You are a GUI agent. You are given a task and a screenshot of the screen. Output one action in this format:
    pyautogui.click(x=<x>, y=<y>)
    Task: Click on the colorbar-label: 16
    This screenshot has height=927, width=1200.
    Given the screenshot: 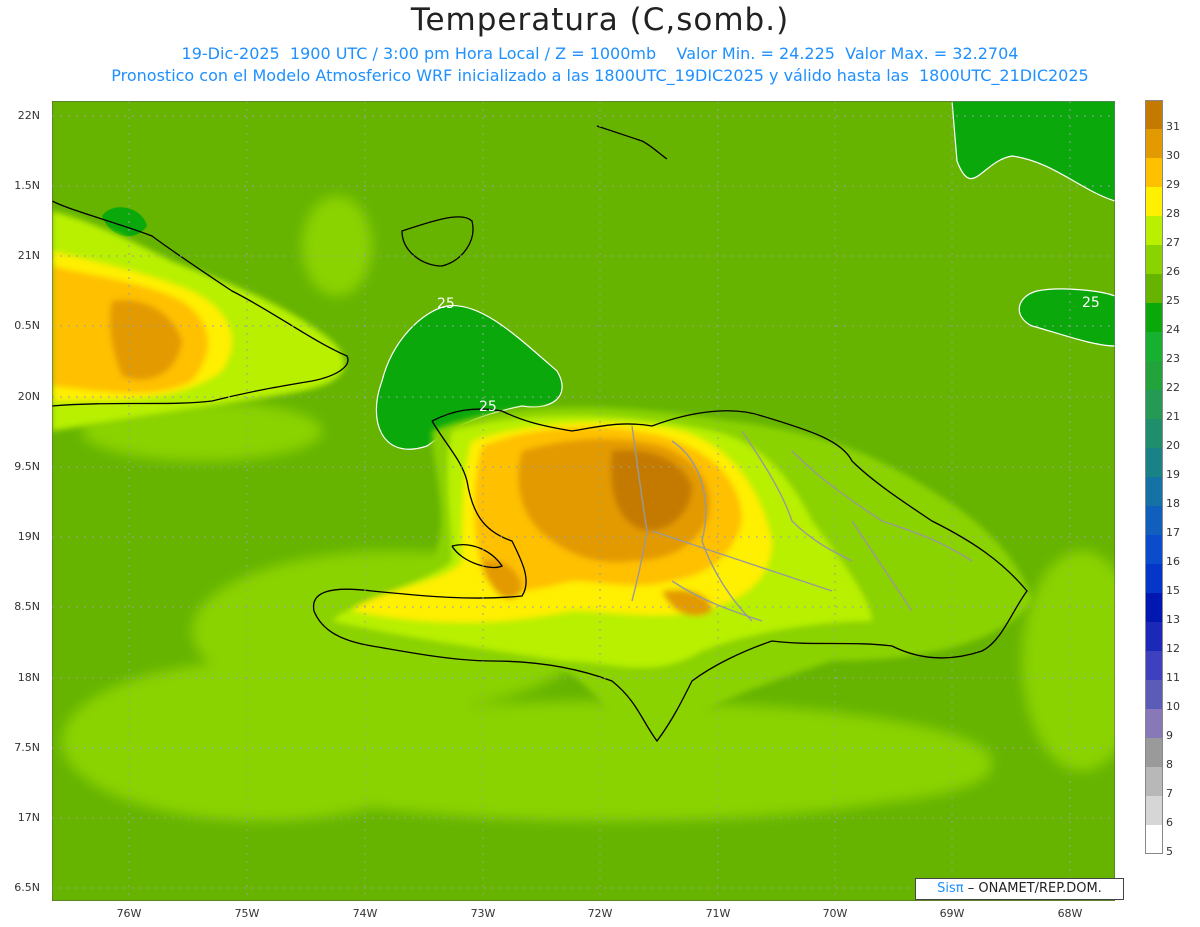 What is the action you would take?
    pyautogui.click(x=1173, y=561)
    